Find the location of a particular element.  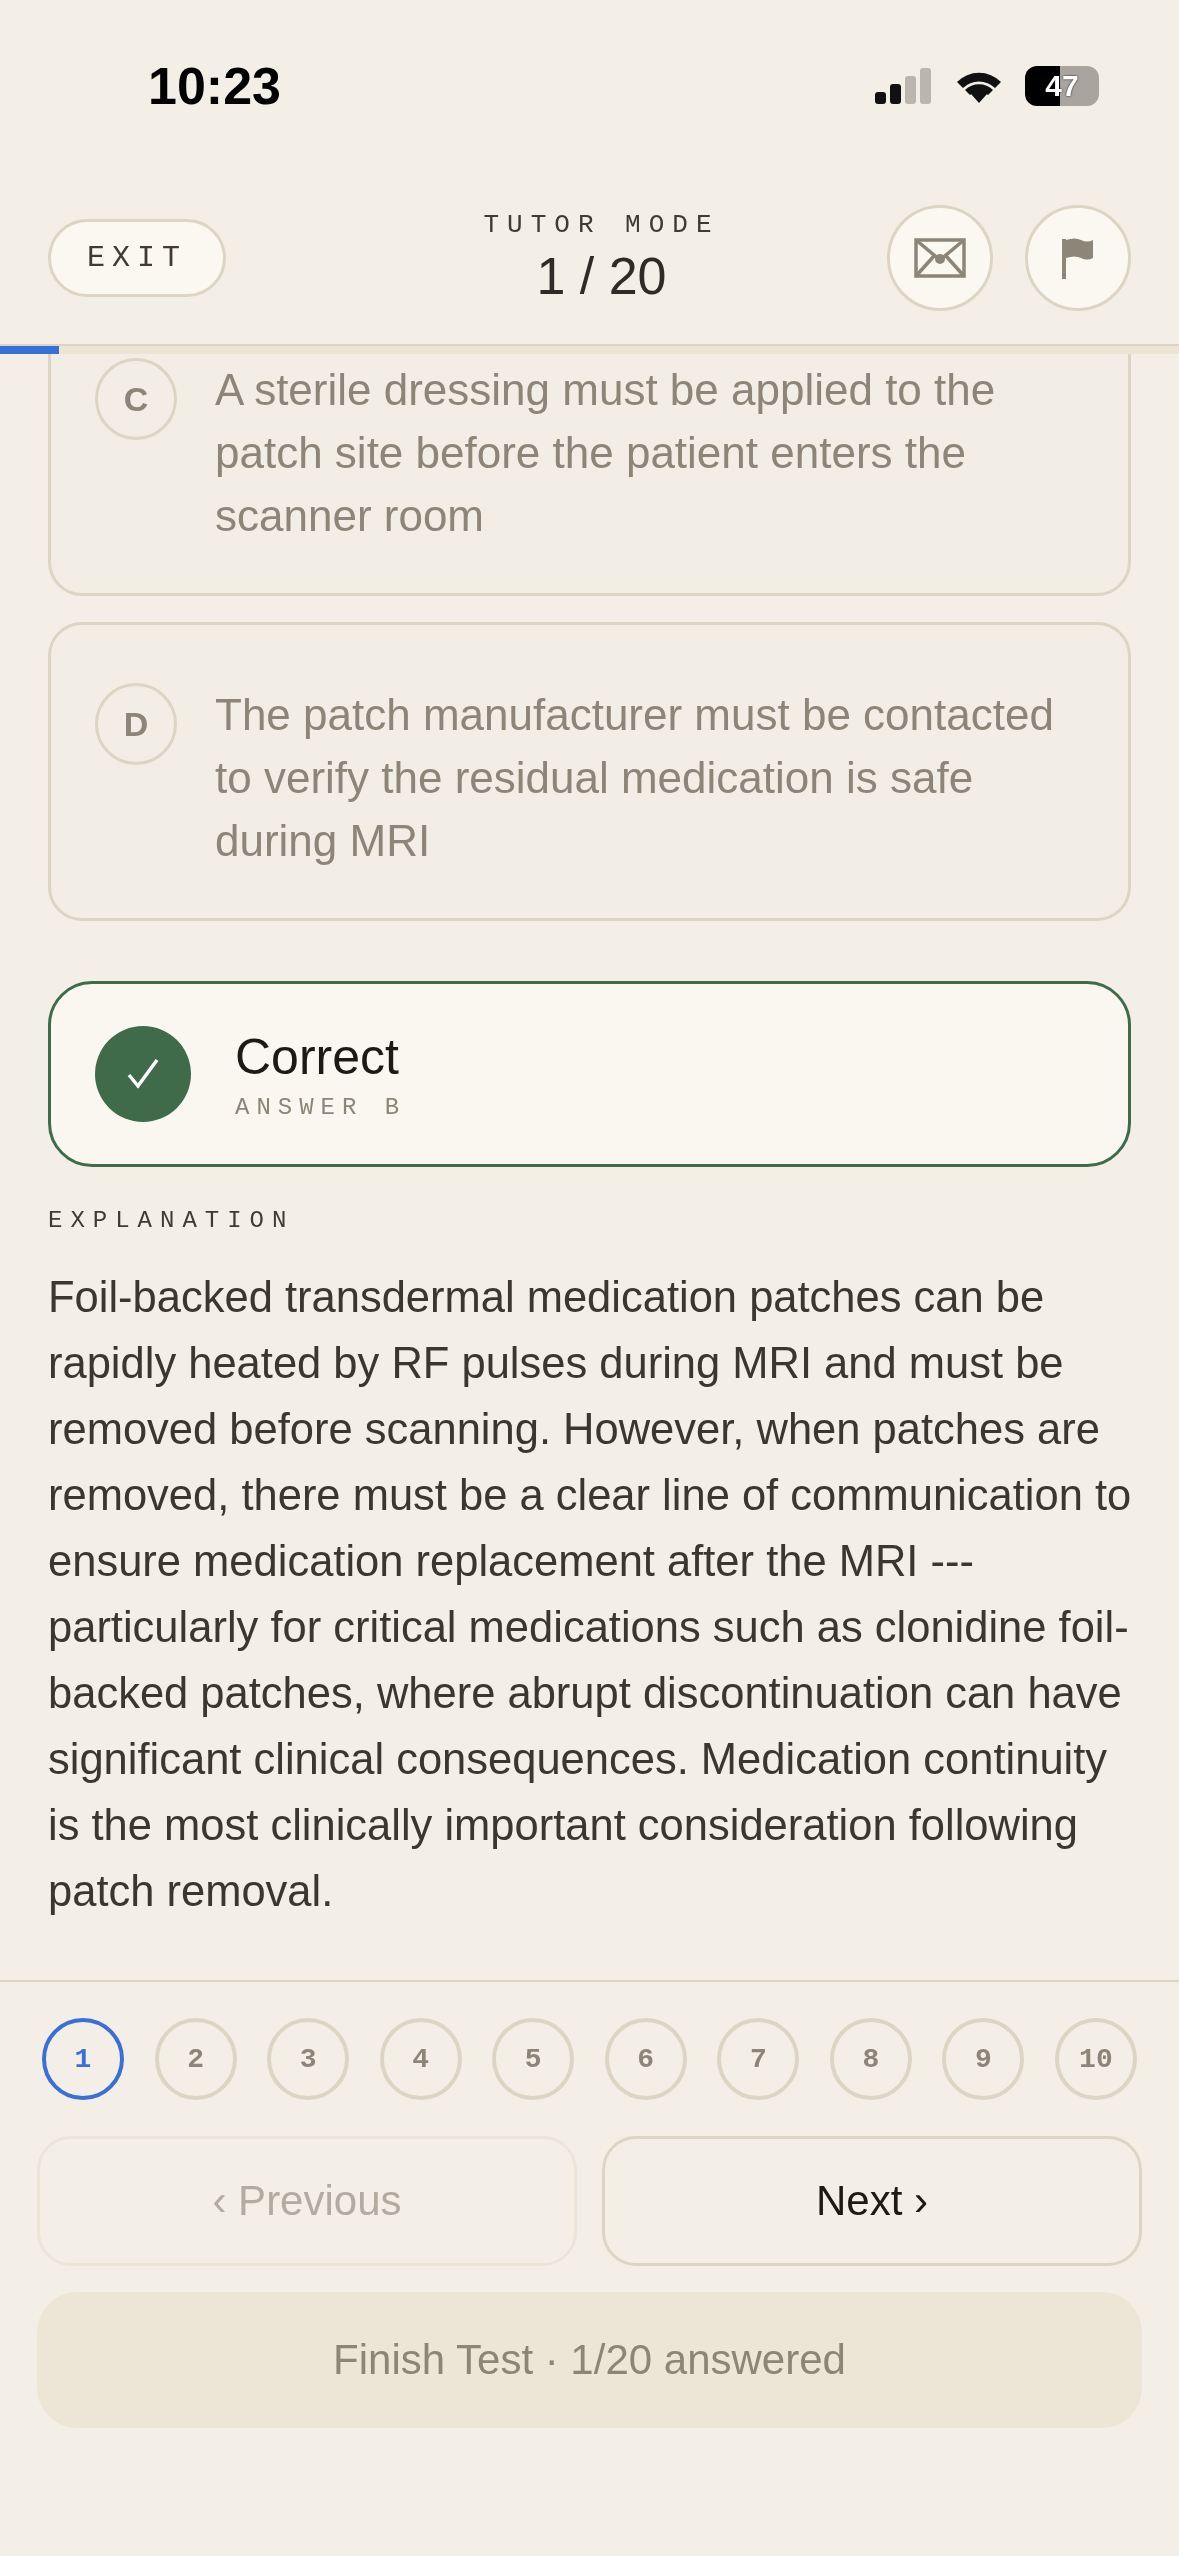

flag-icon is located at coordinates (1078, 258).